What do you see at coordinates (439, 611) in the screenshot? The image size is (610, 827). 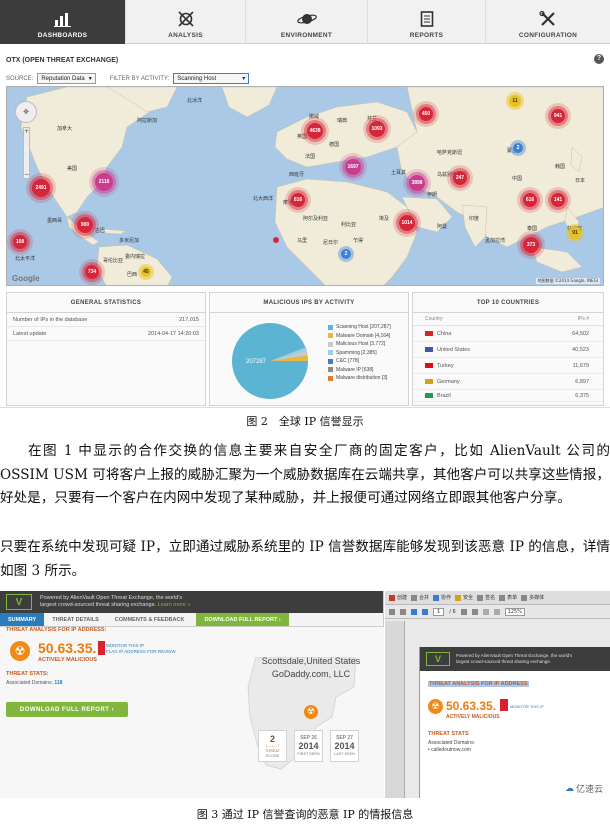 I see `page-number-input: 1` at bounding box center [439, 611].